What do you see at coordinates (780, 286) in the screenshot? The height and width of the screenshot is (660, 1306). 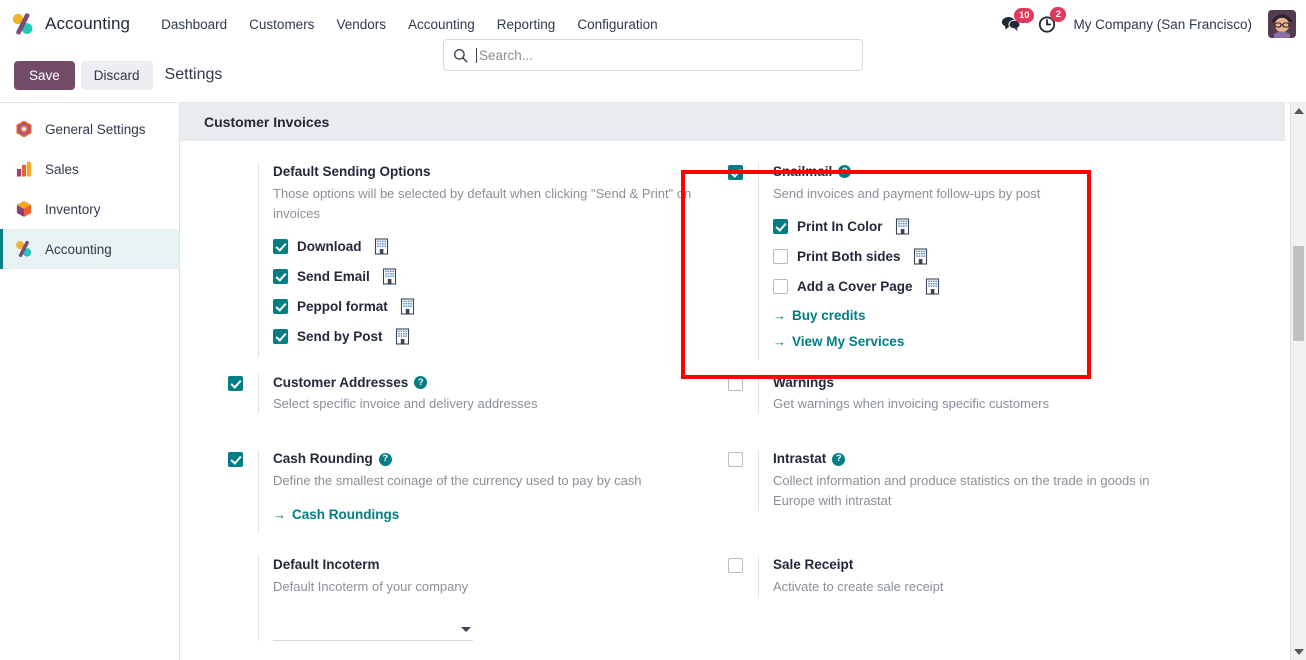 I see `add-cover-page-checkbox` at bounding box center [780, 286].